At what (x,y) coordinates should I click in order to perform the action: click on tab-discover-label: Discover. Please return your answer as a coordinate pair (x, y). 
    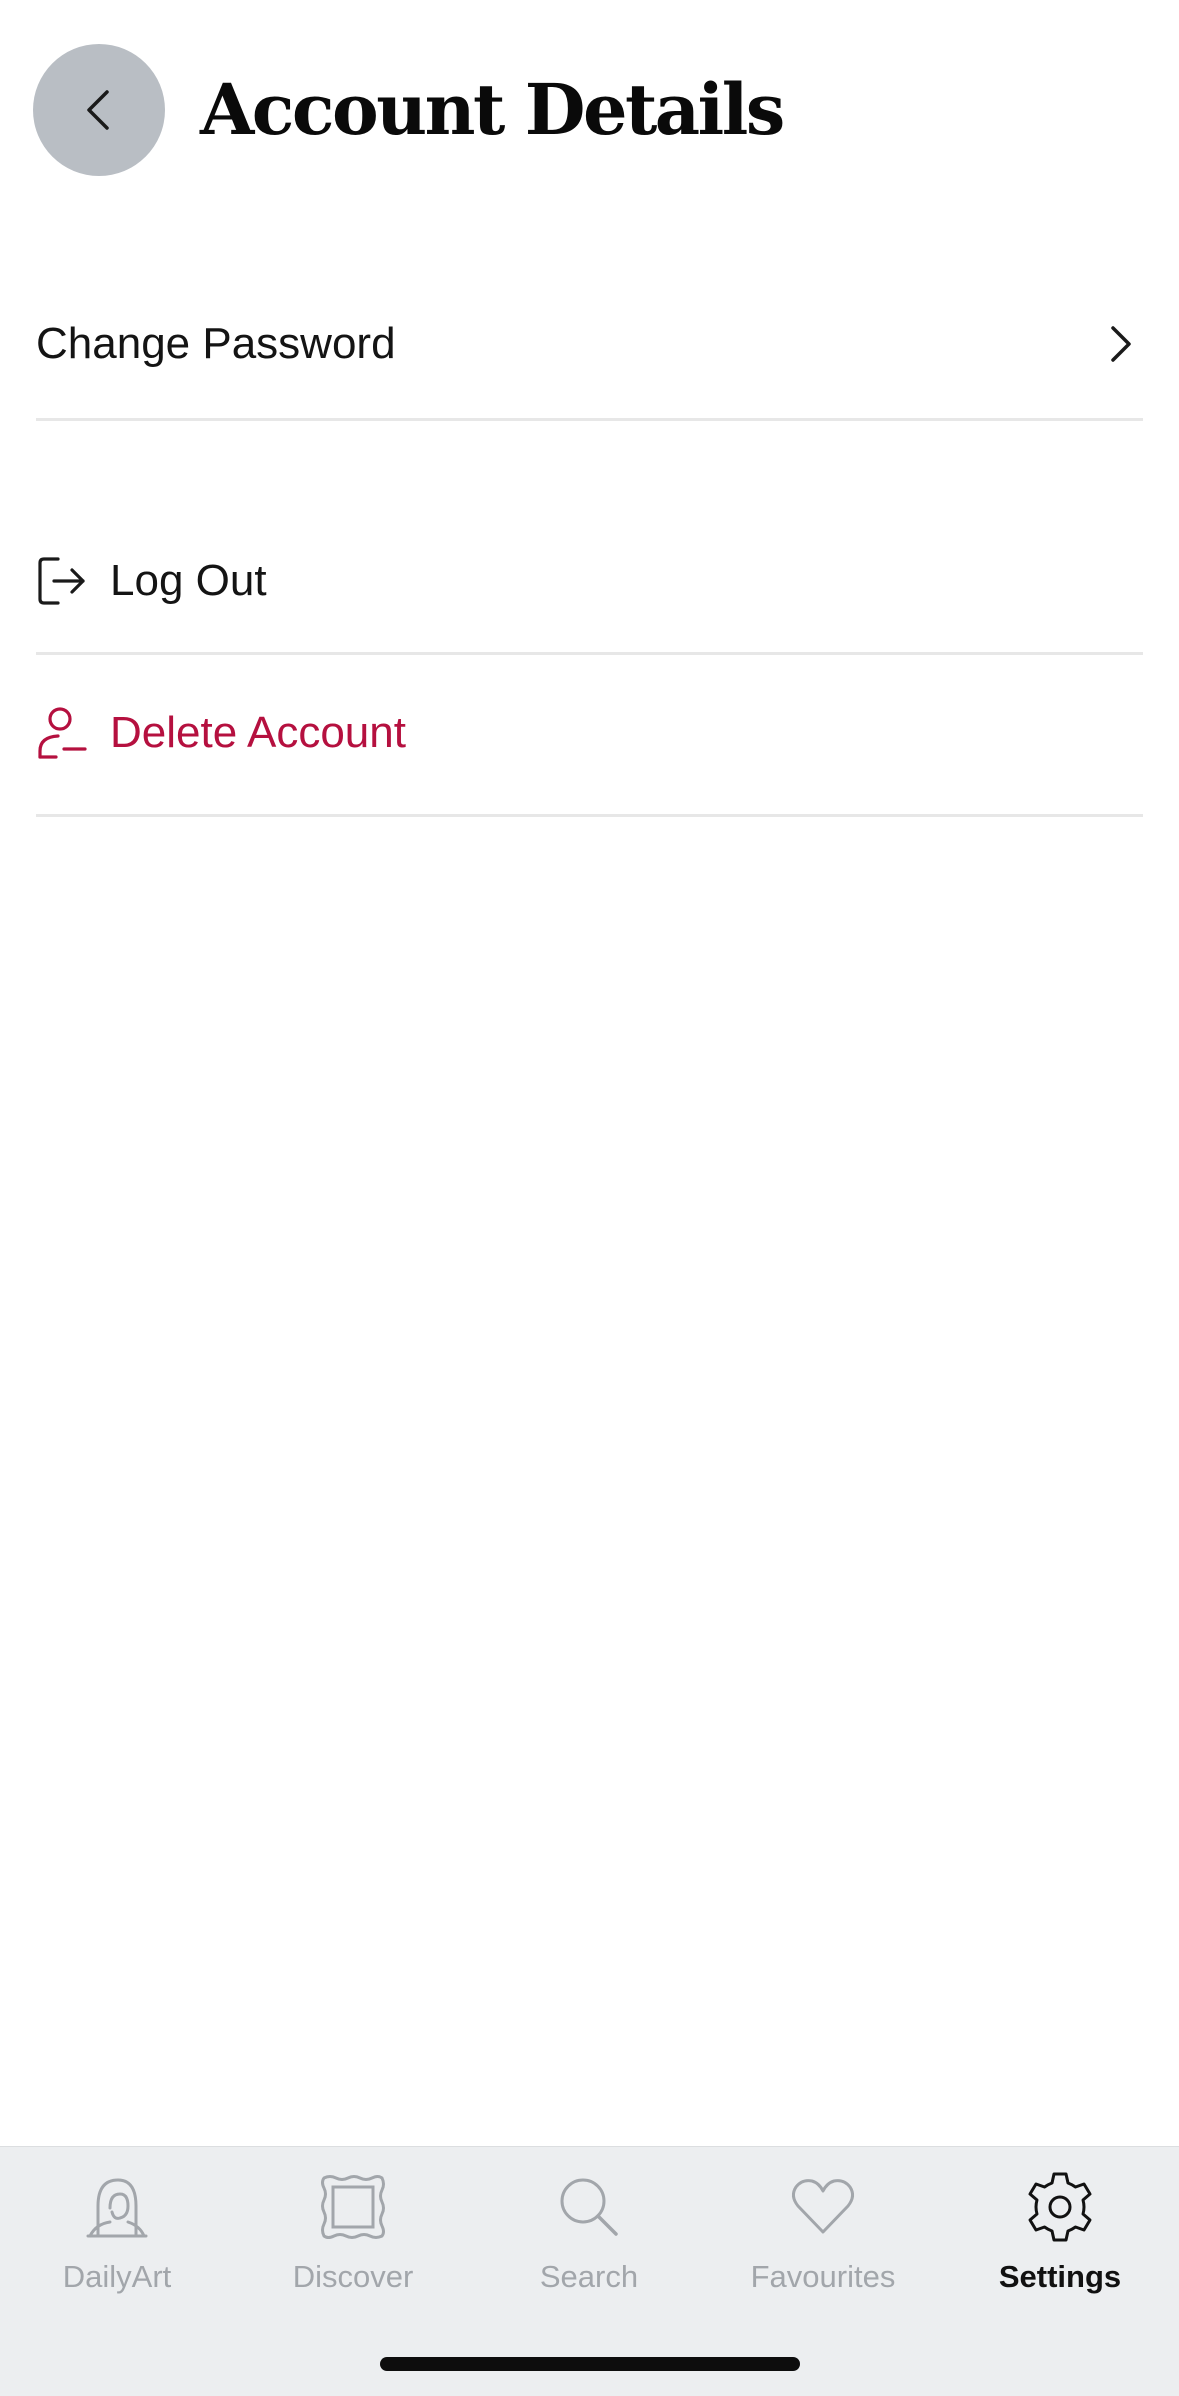
    Looking at the image, I should click on (353, 2276).